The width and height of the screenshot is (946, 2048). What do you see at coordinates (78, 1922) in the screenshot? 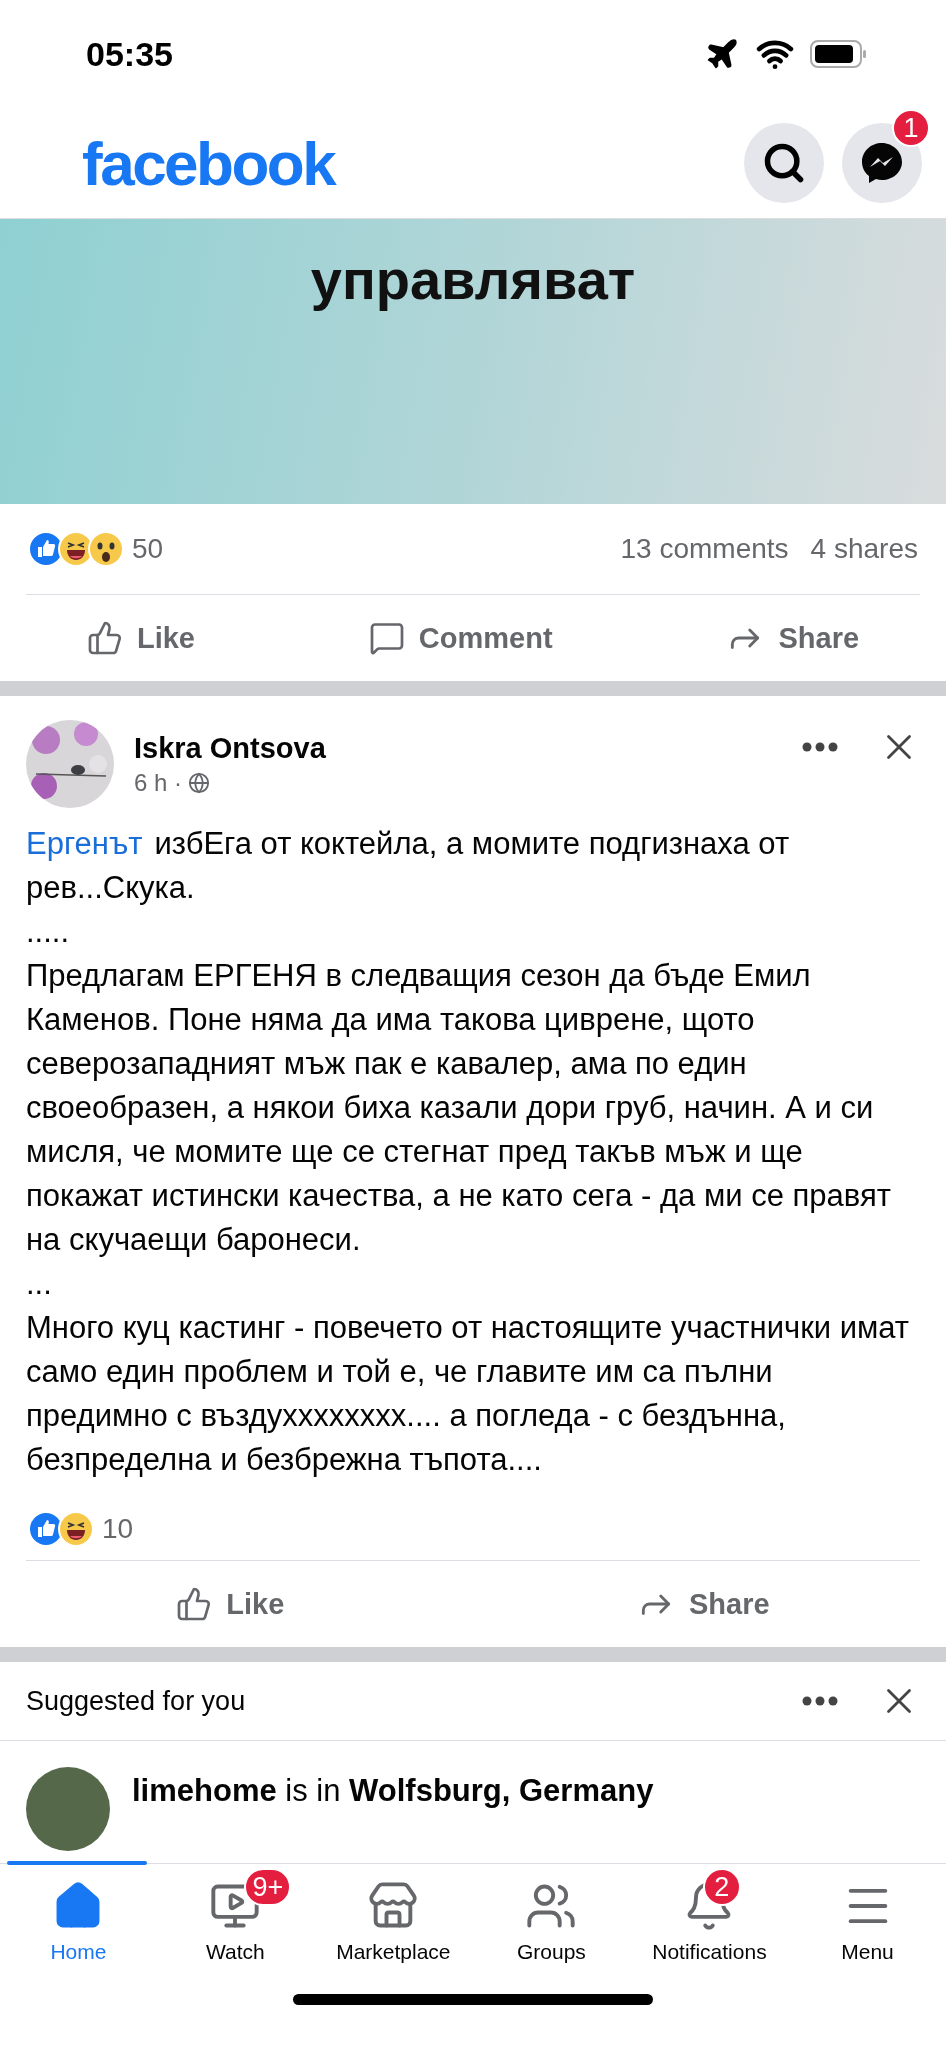
I see `tab: Home` at bounding box center [78, 1922].